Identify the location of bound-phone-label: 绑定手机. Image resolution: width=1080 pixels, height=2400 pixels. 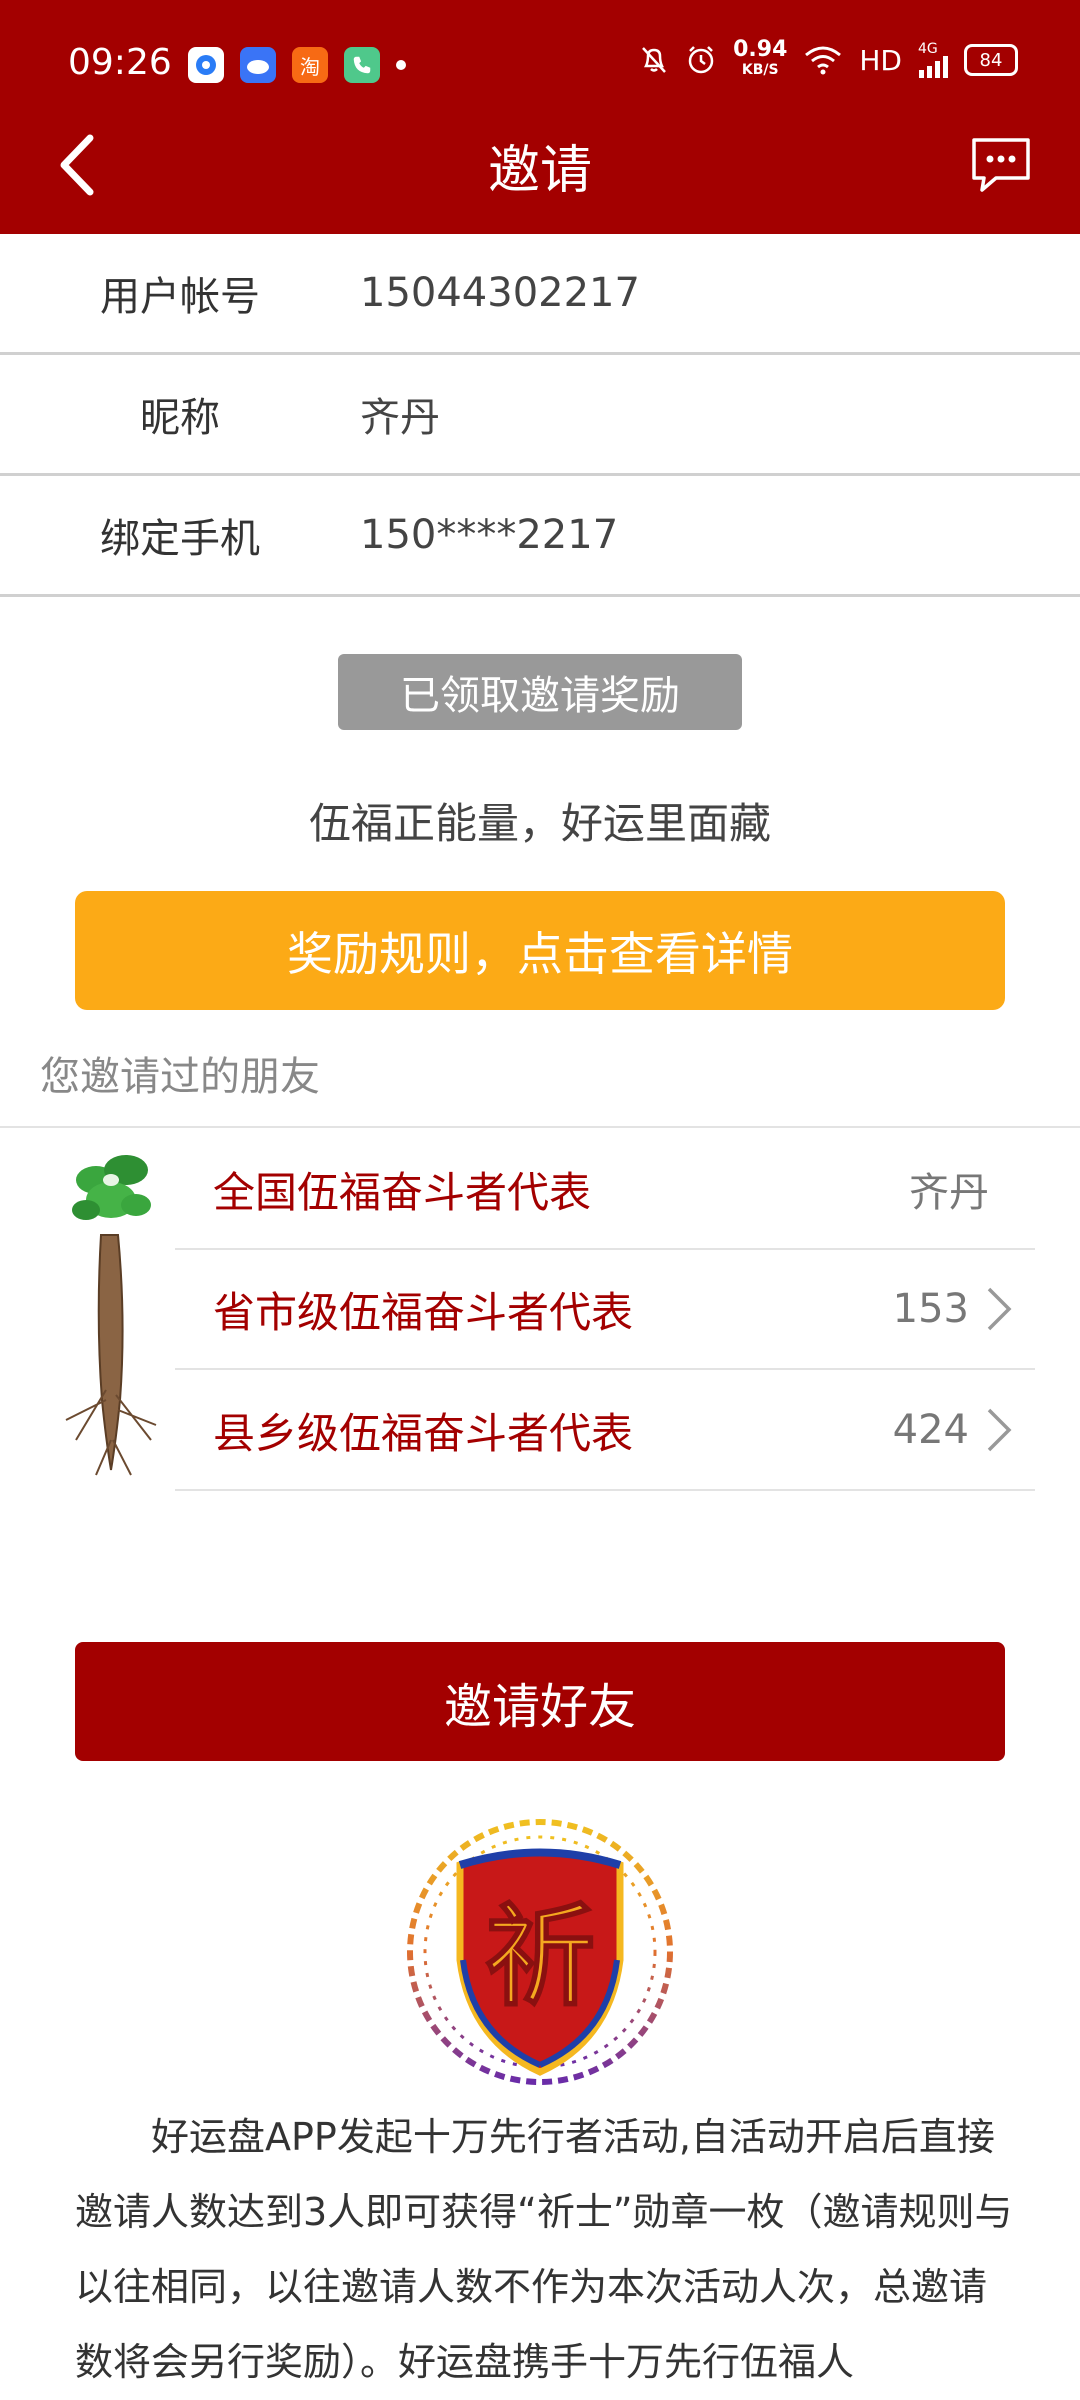
(180, 539).